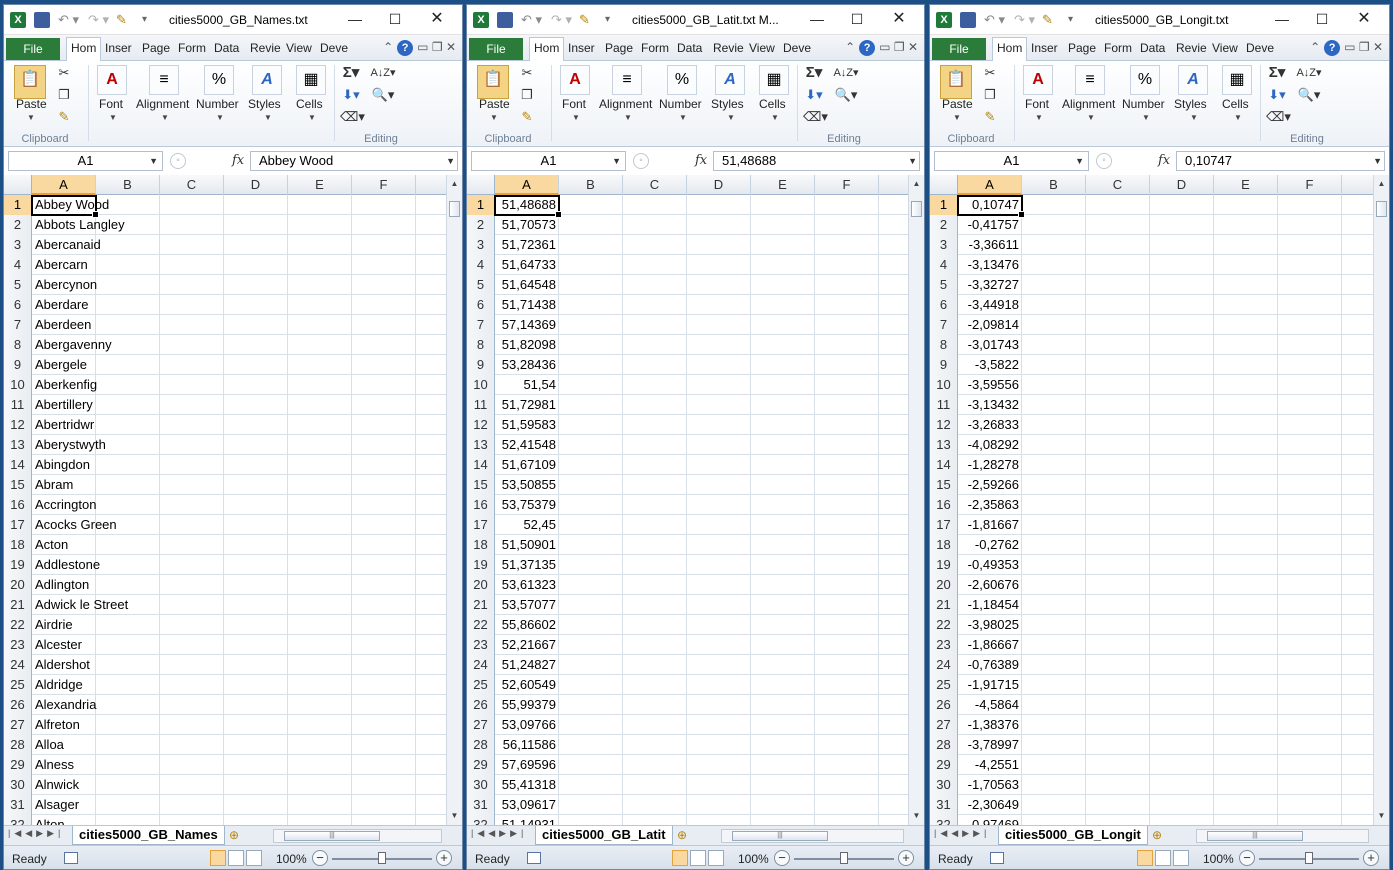 Image resolution: width=1393 pixels, height=870 pixels. Describe the element at coordinates (1247, 858) in the screenshot. I see `zoom-out-button: −` at that location.